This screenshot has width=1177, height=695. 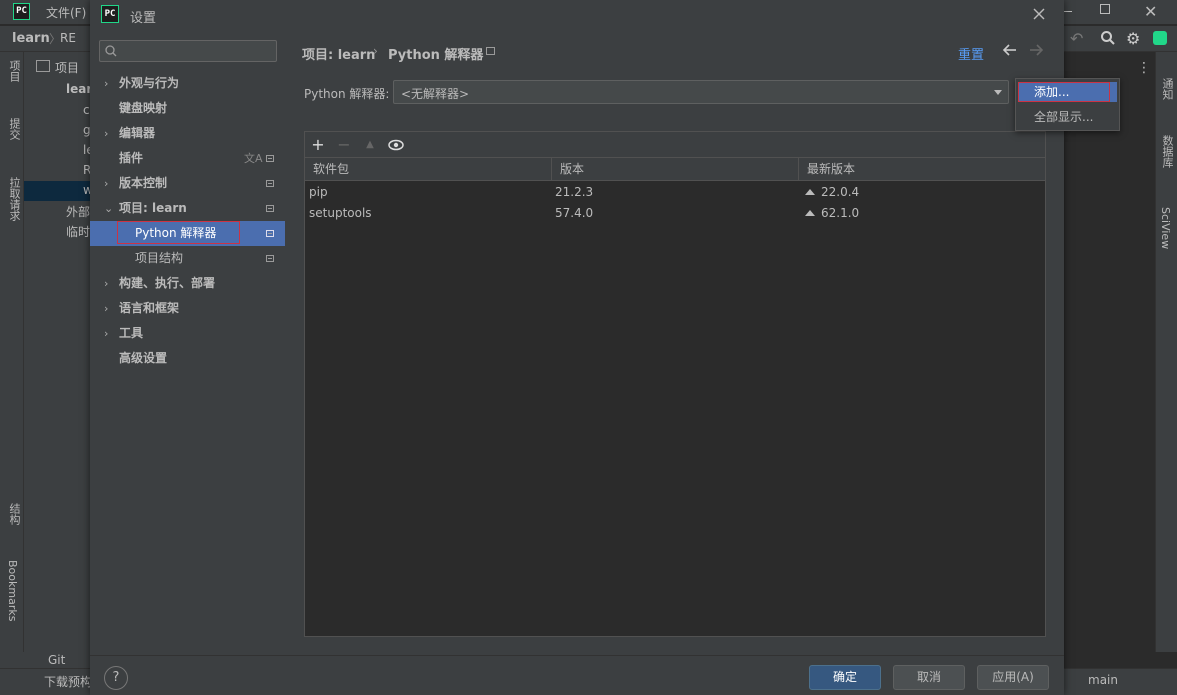 What do you see at coordinates (340, 213) in the screenshot?
I see `package-name: setuptools` at bounding box center [340, 213].